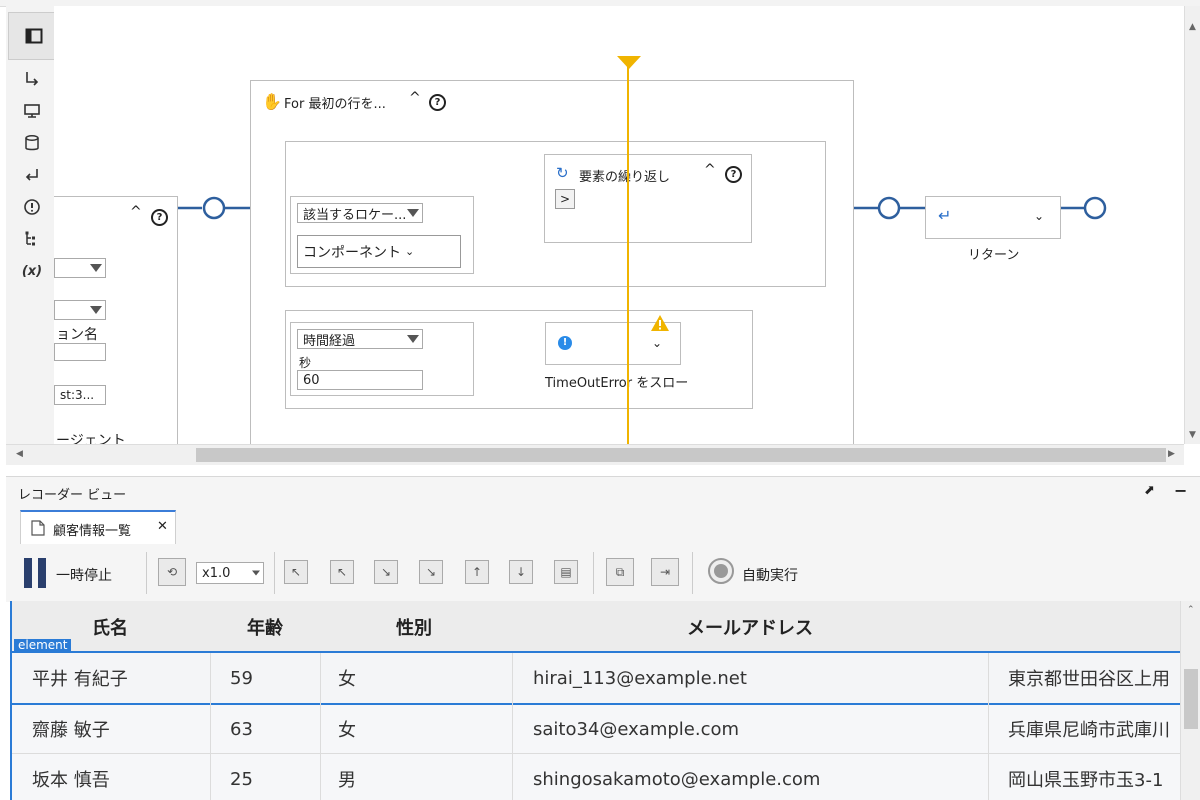 Image resolution: width=1200 pixels, height=800 pixels. I want to click on step-into-icon, so click(32, 79).